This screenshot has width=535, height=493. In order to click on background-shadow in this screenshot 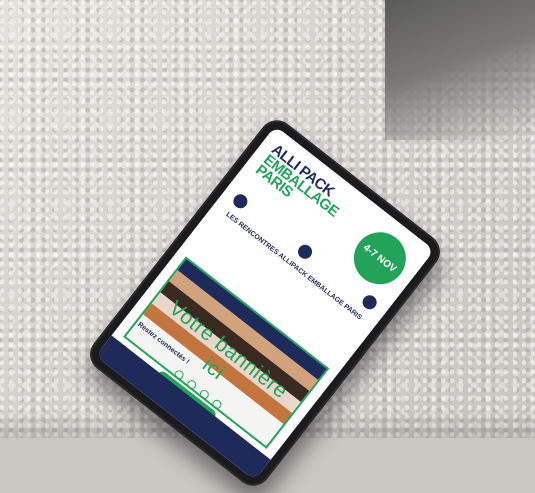, I will do `click(460, 70)`.